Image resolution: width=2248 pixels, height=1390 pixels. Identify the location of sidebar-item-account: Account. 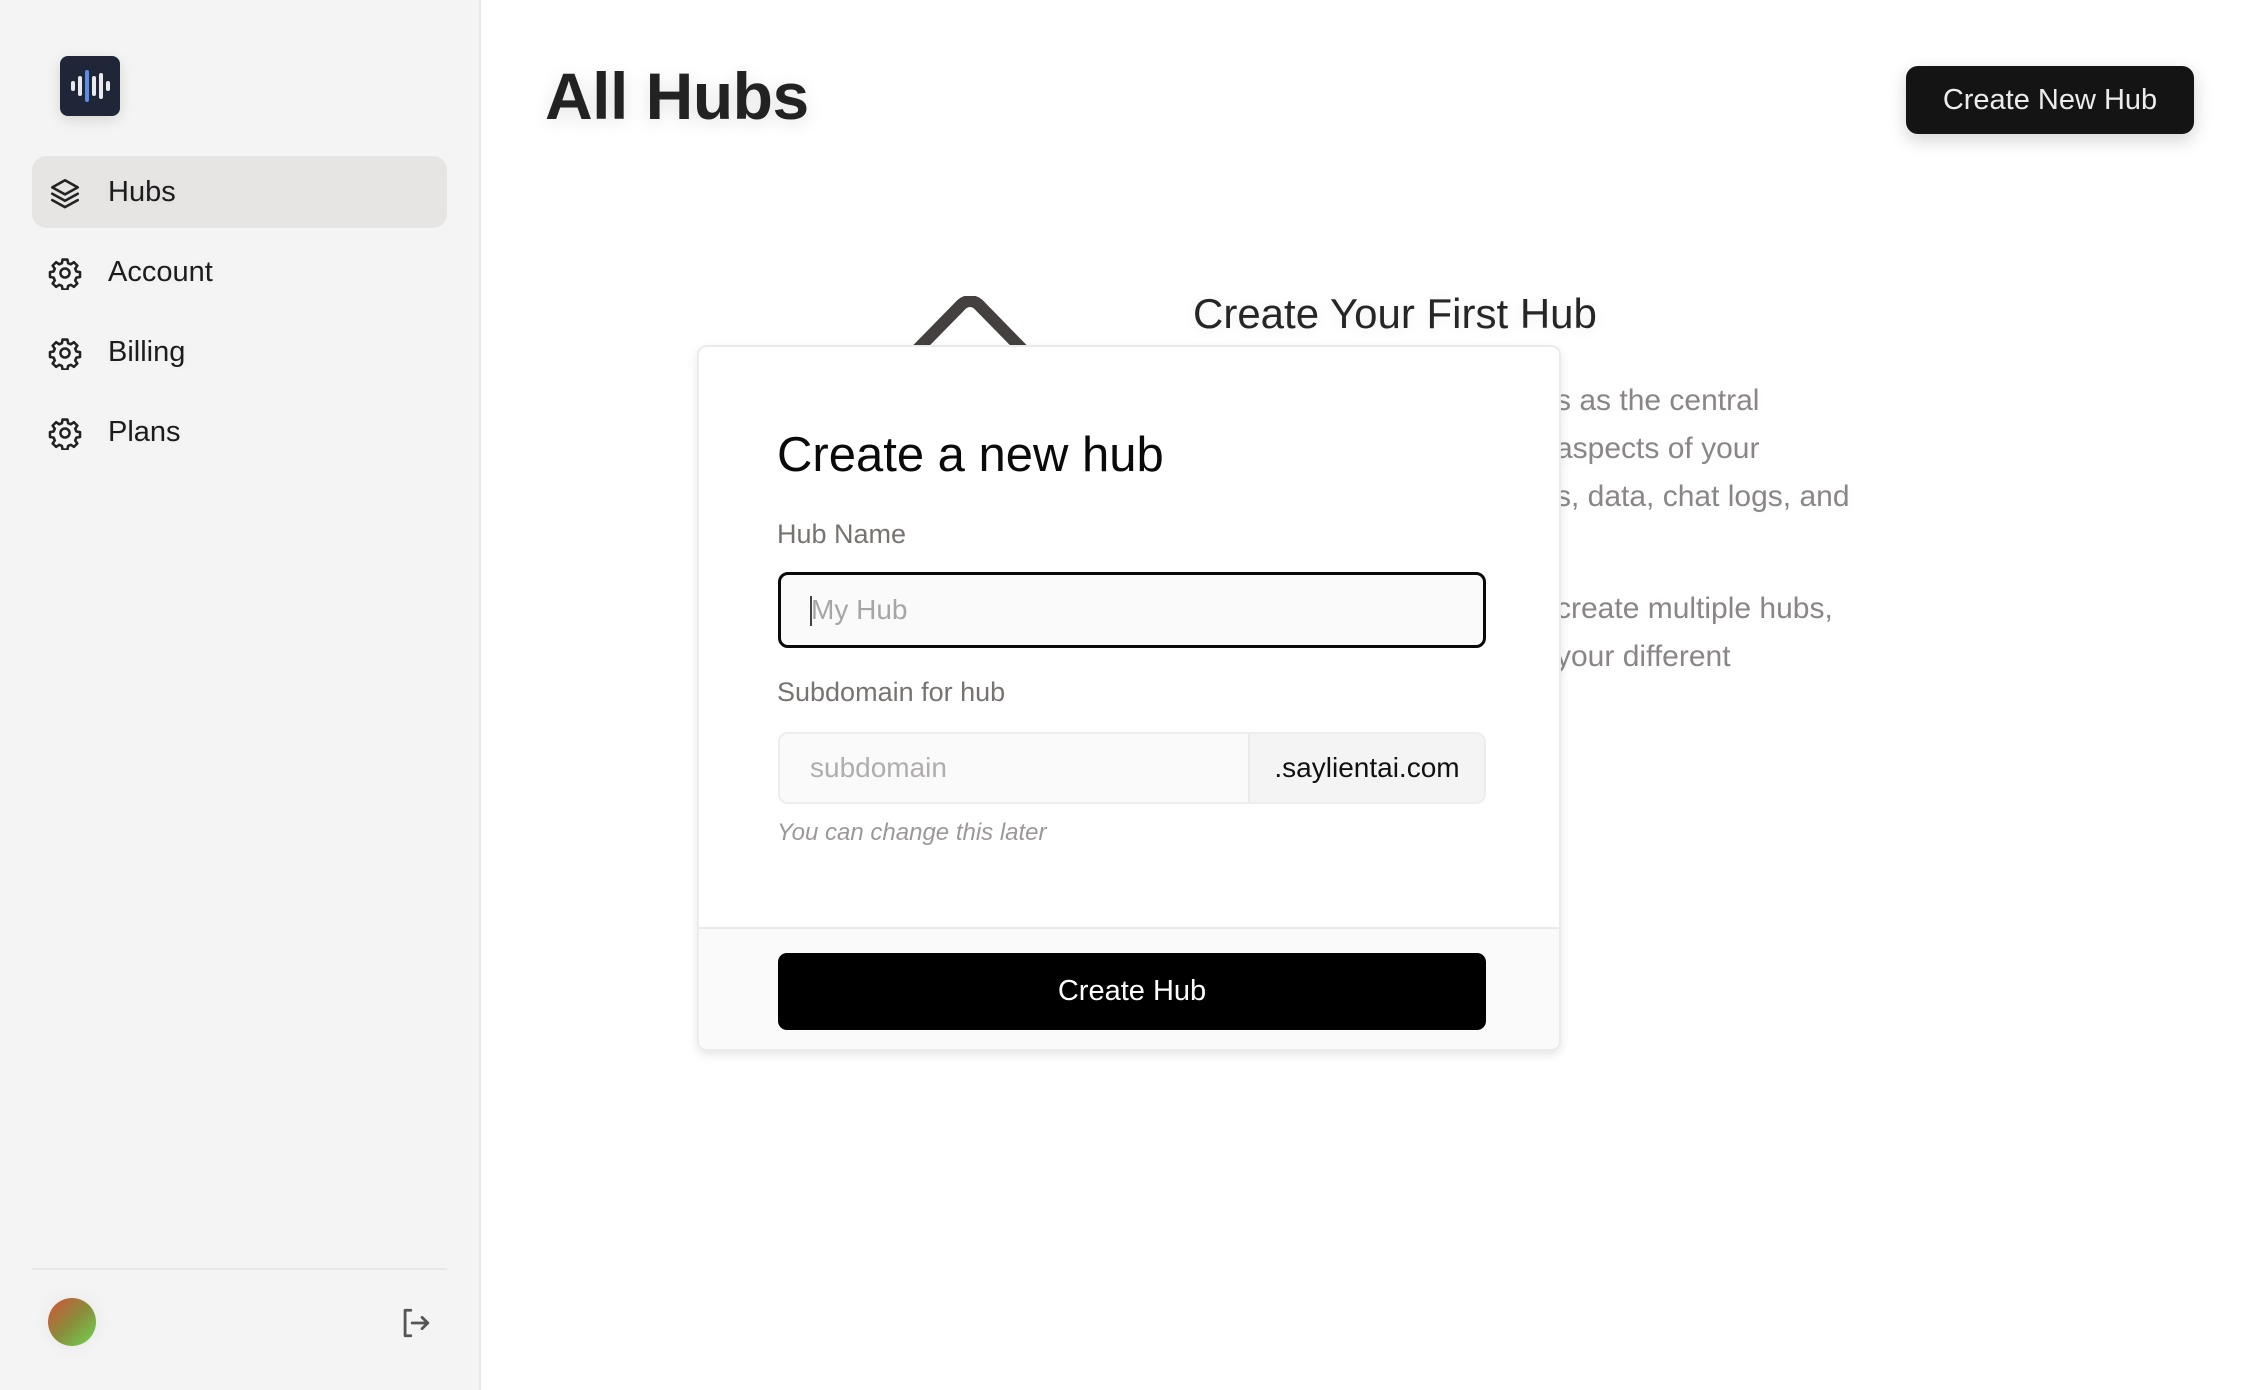
(239, 272).